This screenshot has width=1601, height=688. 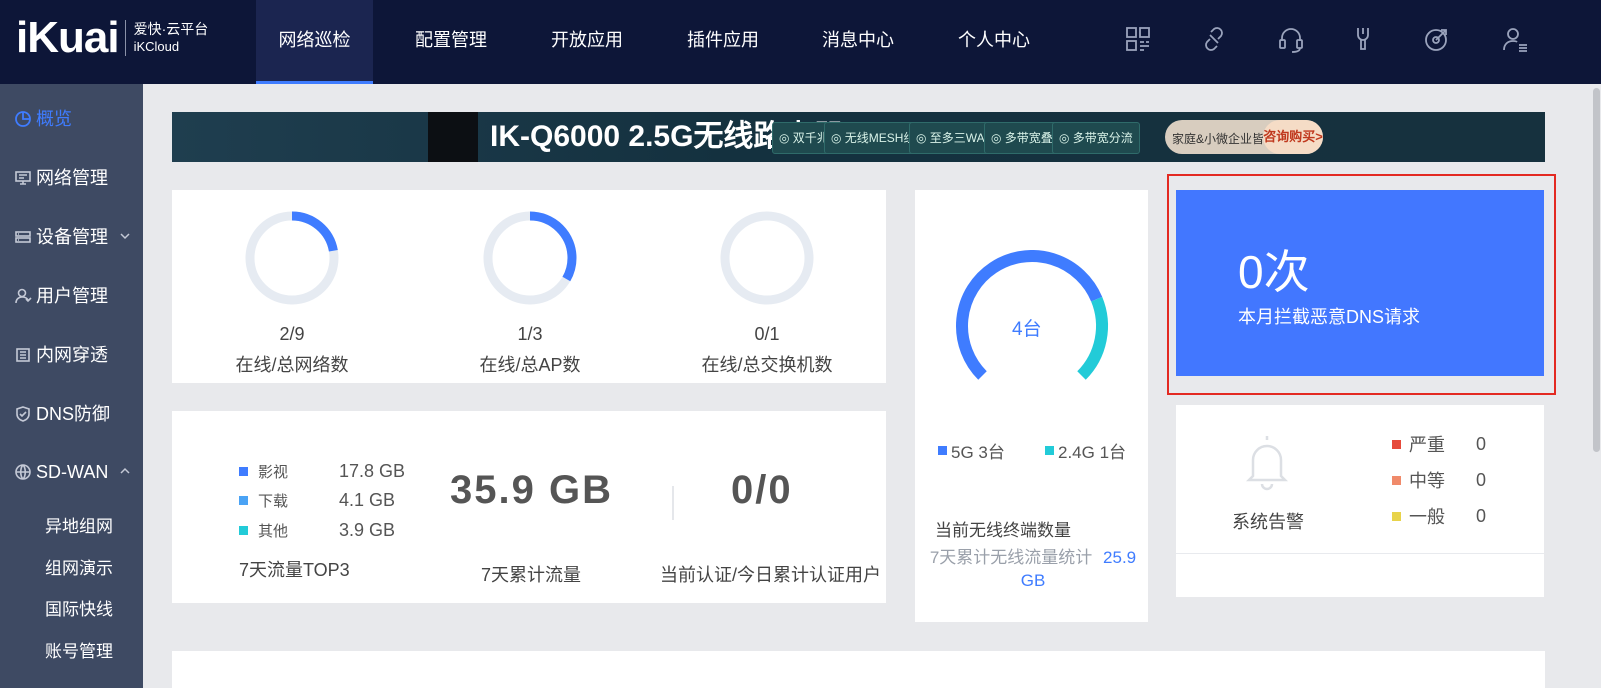 I want to click on gauge-arc-24g, so click(x=1092, y=338).